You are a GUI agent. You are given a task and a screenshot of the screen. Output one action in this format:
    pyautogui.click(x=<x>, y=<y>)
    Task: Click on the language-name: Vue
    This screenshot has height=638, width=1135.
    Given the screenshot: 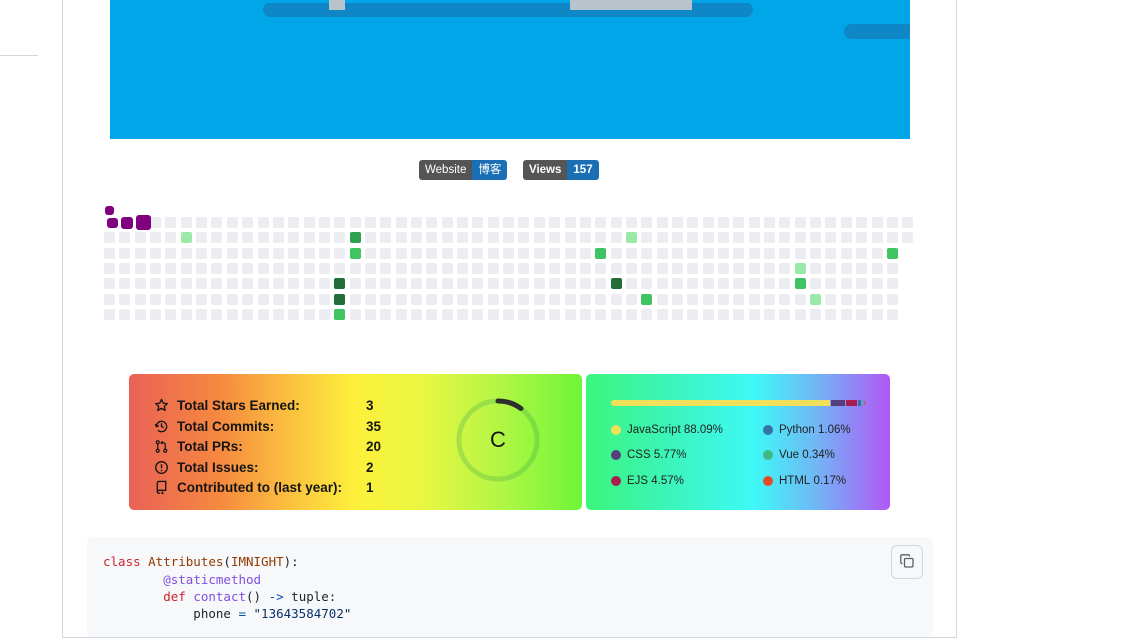 What is the action you would take?
    pyautogui.click(x=789, y=455)
    